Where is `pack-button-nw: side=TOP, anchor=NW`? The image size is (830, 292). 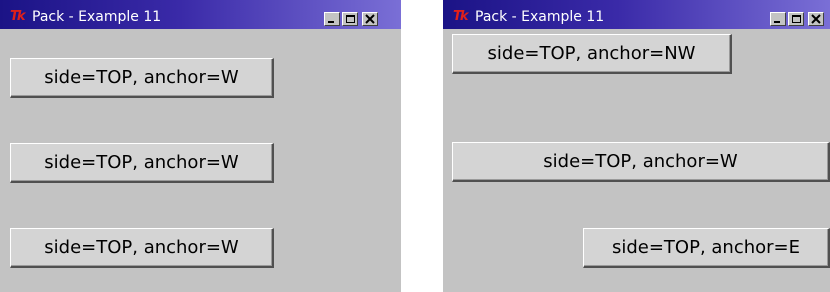
pack-button-nw: side=TOP, anchor=NW is located at coordinates (592, 54).